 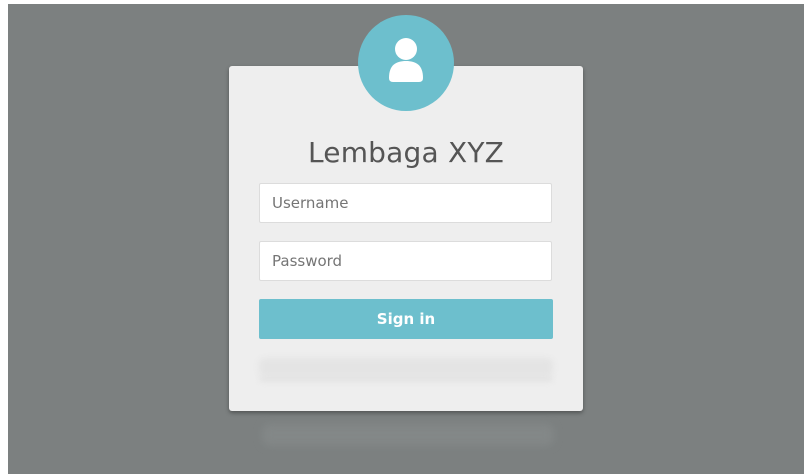 I want to click on user-icon, so click(x=406, y=60).